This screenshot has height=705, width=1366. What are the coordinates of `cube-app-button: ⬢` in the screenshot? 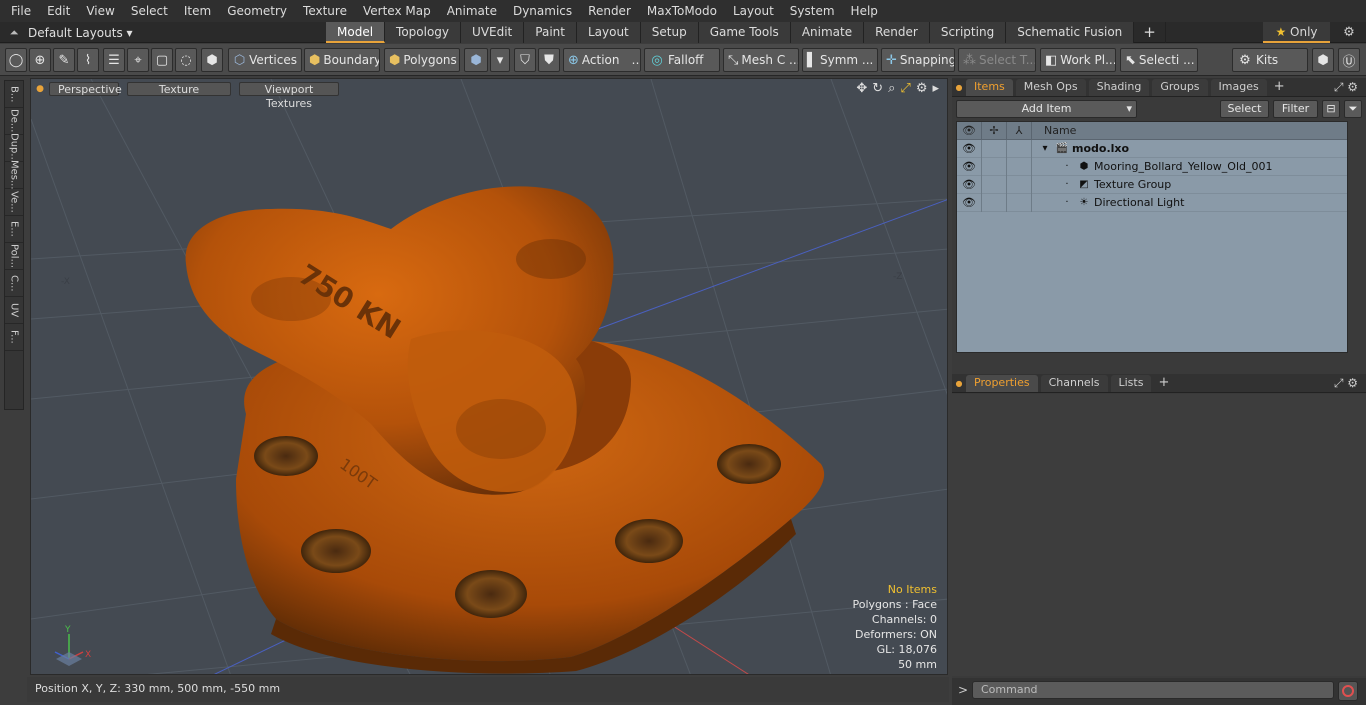 It's located at (1323, 60).